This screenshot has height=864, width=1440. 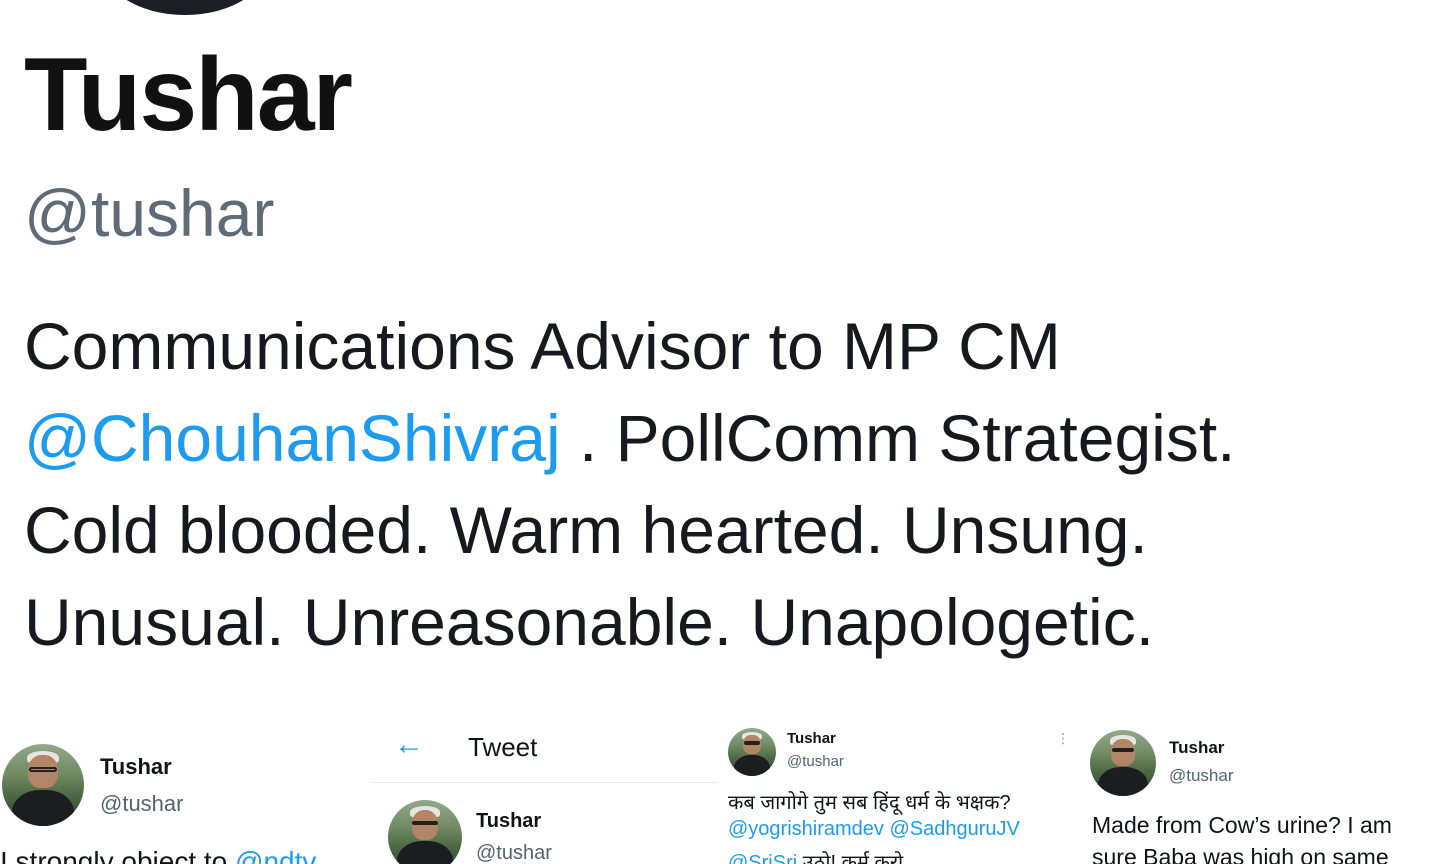 What do you see at coordinates (806, 829) in the screenshot?
I see `mention-link-1: @yogrishiramdev` at bounding box center [806, 829].